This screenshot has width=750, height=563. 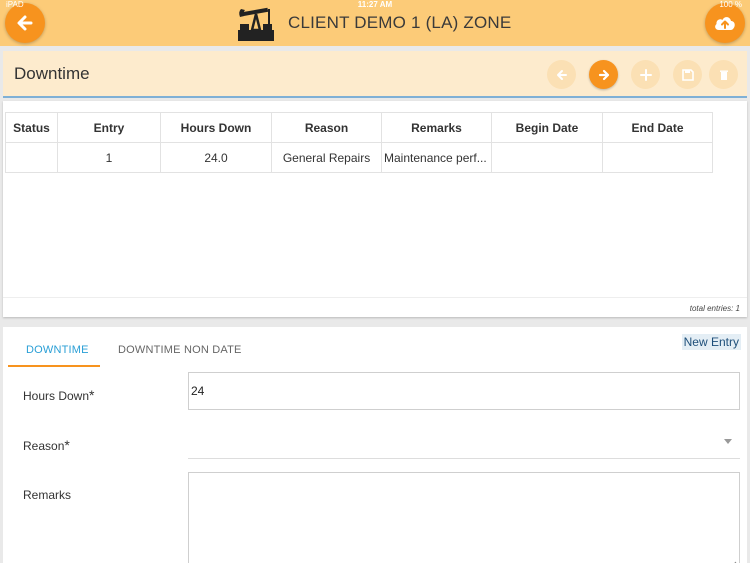 I want to click on resize-handle-icon, so click(x=732, y=561).